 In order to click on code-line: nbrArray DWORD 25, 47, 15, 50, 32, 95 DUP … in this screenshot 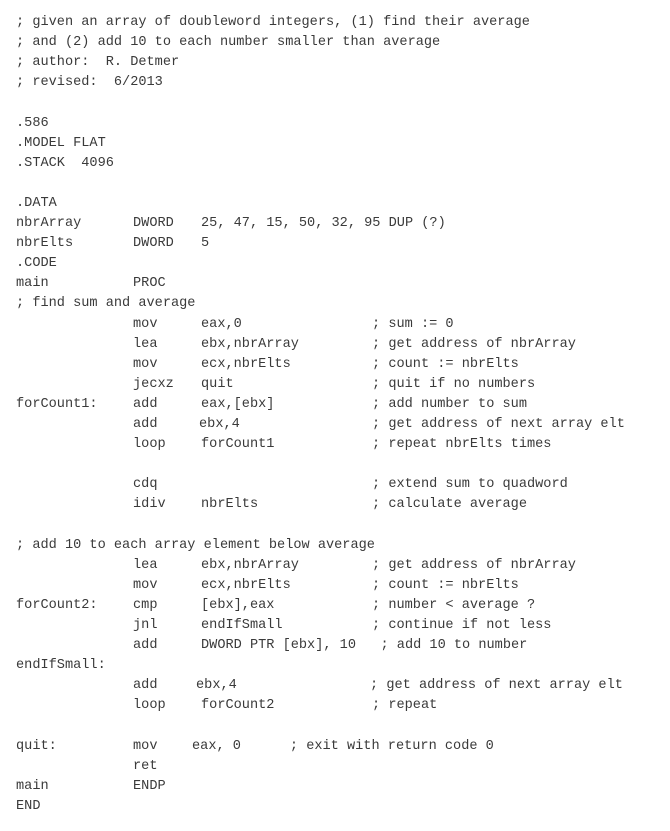, I will do `click(335, 224)`.